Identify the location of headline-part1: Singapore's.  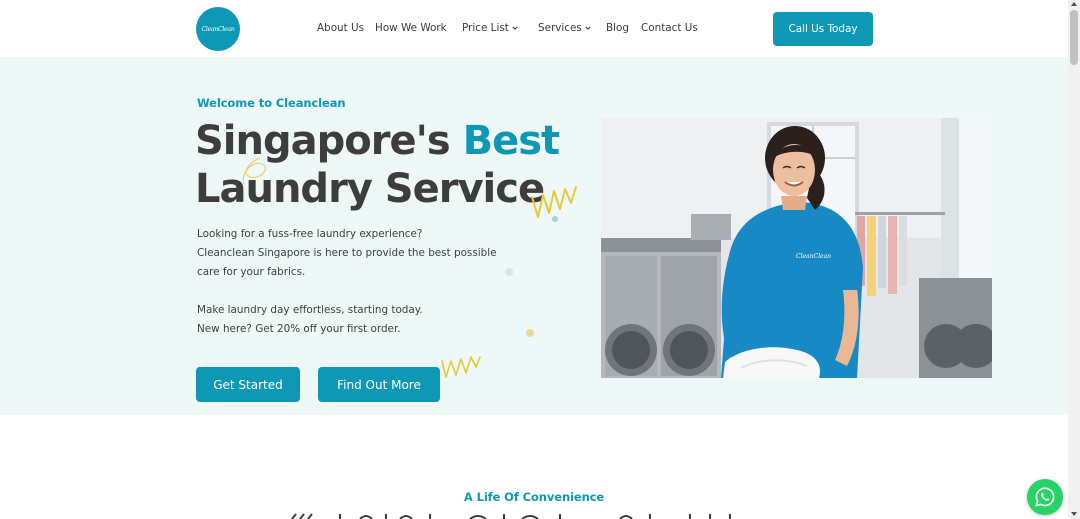
(329, 141).